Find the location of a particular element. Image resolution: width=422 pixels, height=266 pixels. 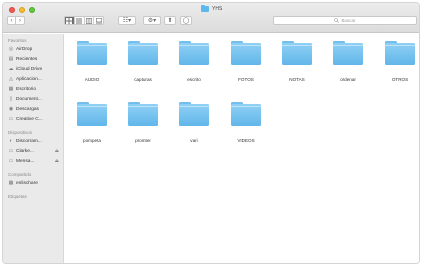

sidebar-item-favorite-6: ◉ Descargas is located at coordinates (33, 109).